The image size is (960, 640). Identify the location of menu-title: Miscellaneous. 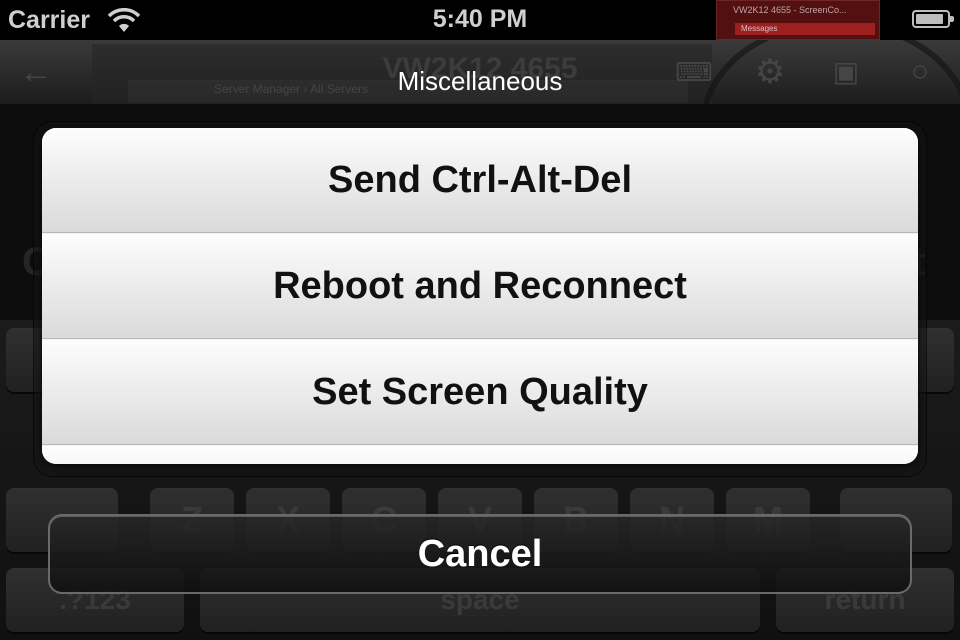
(480, 81).